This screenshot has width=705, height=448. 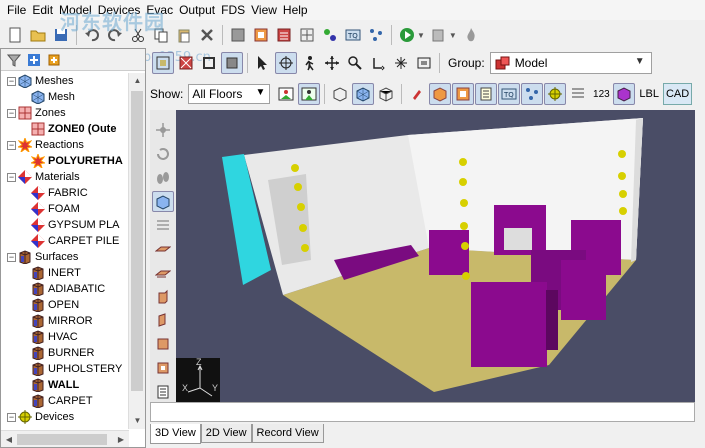 What do you see at coordinates (65, 321) in the screenshot?
I see `tree-item: MIRROR` at bounding box center [65, 321].